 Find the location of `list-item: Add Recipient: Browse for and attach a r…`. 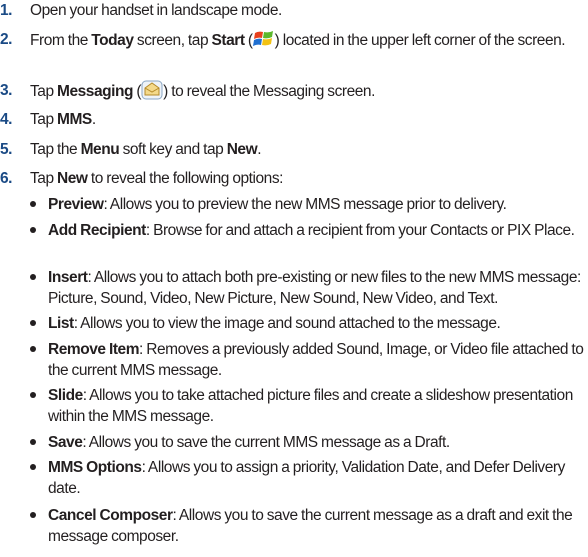

list-item: Add Recipient: Browse for and attach a r… is located at coordinates (294, 230).